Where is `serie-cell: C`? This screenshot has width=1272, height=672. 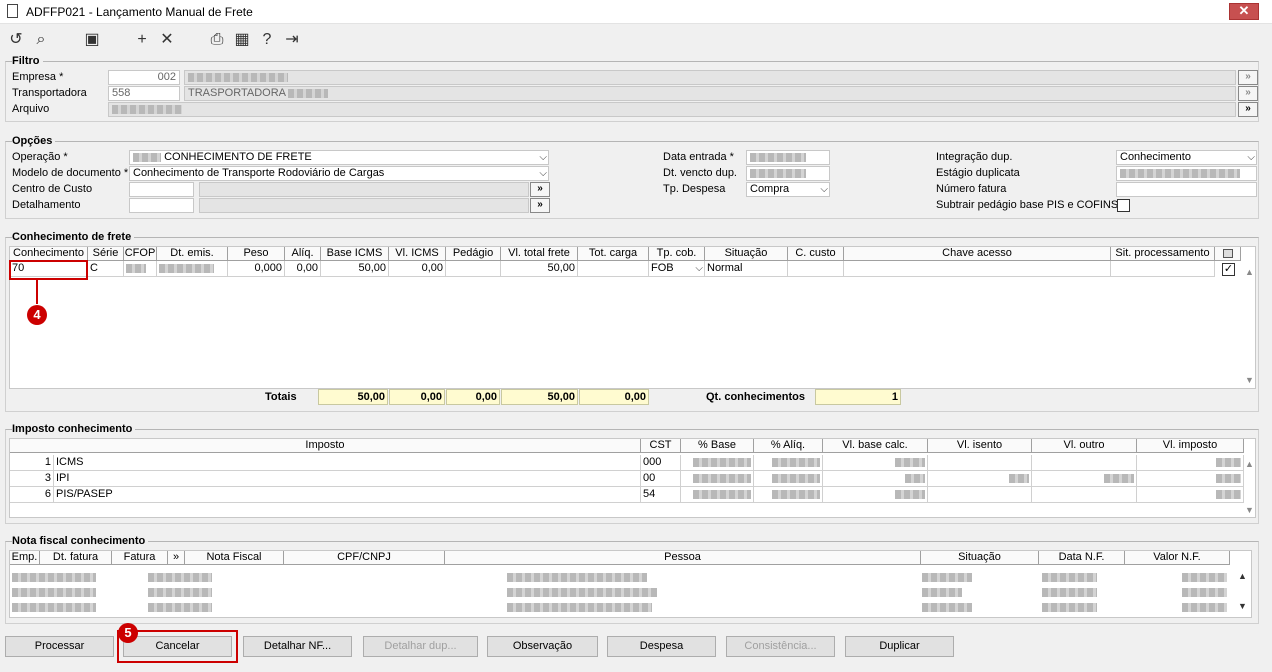
serie-cell: C is located at coordinates (106, 269).